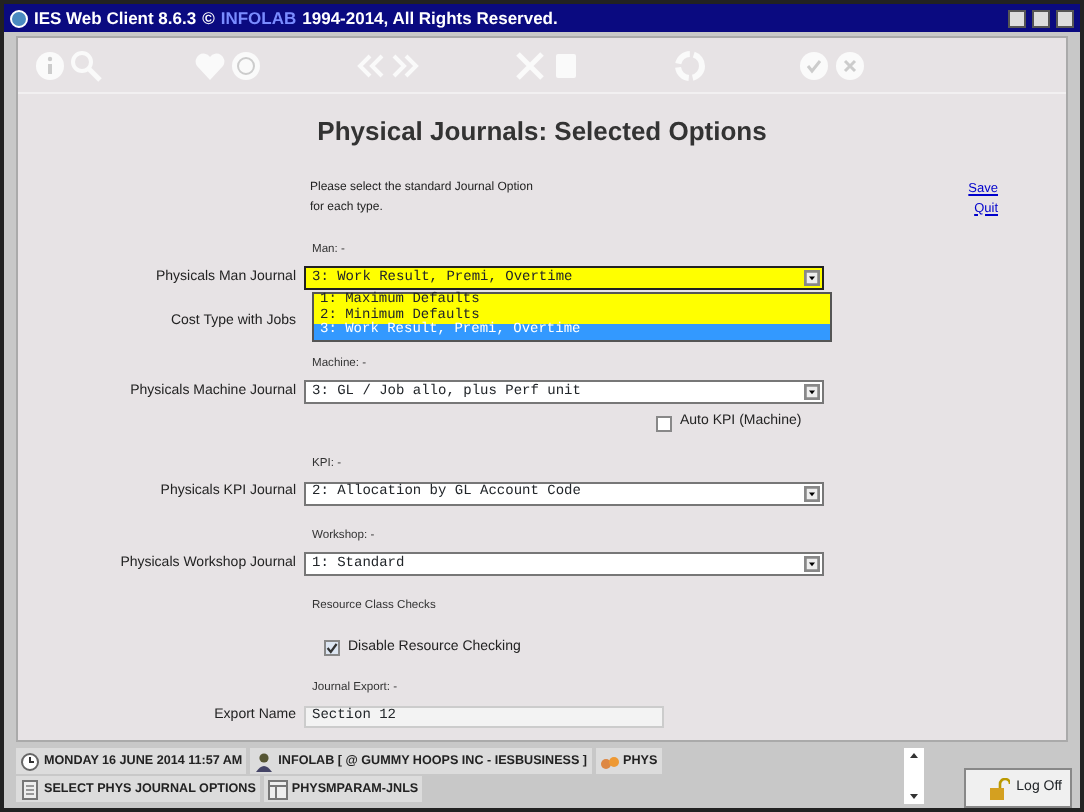 The width and height of the screenshot is (1084, 812). Describe the element at coordinates (542, 132) in the screenshot. I see `page-heading: Physical Journals: Selected Options` at that location.